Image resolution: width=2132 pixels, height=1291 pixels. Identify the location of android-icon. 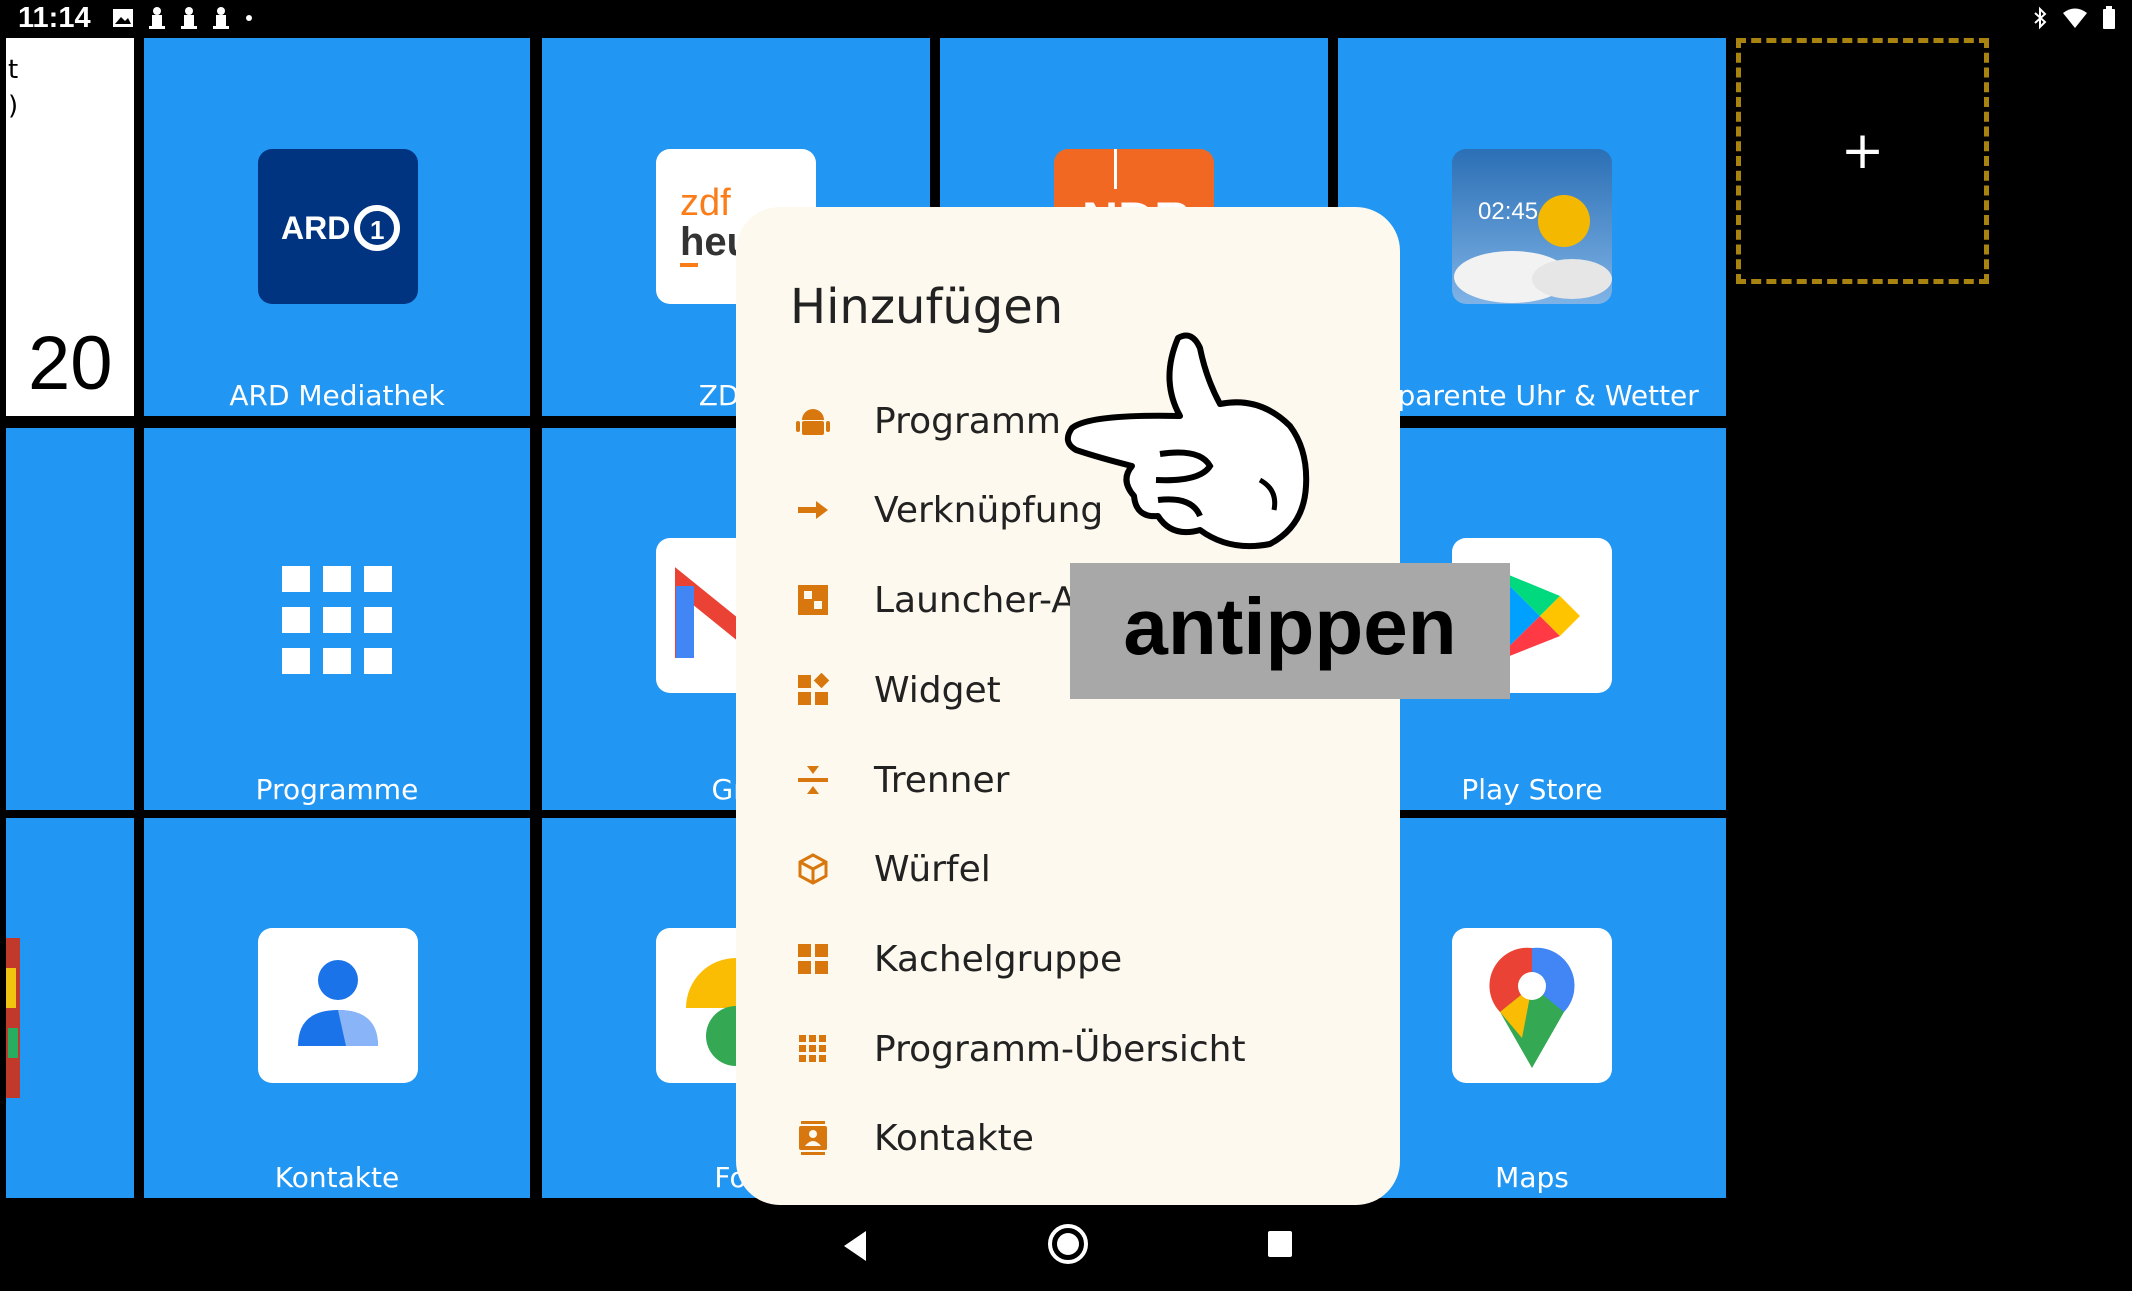
(813, 421).